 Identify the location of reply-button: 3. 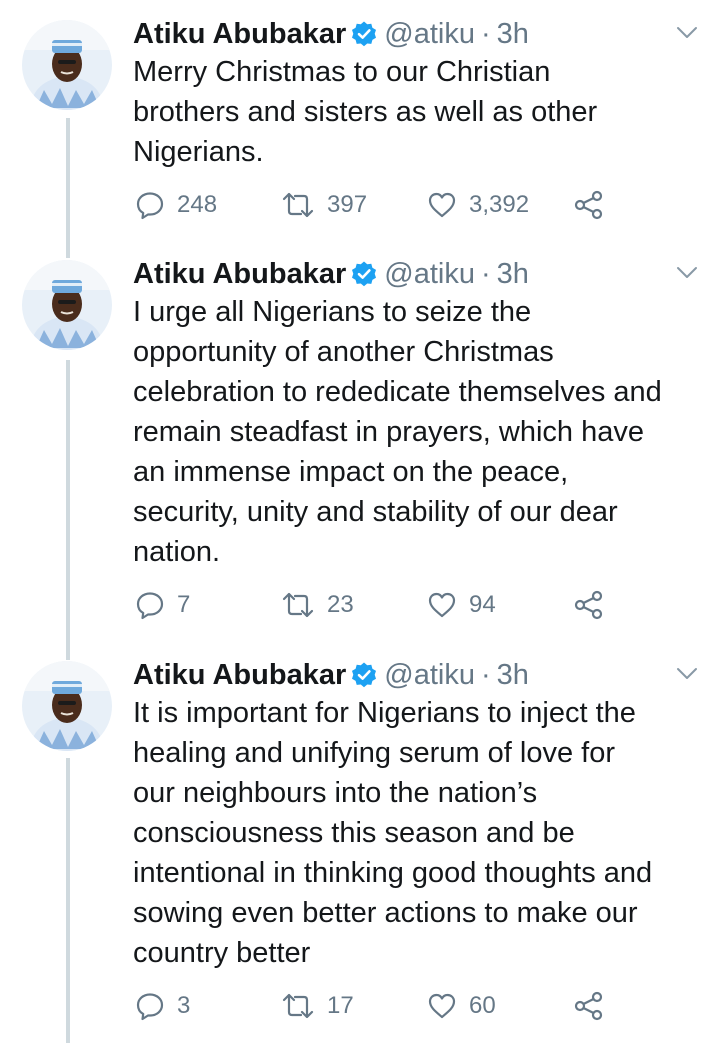
(162, 1006).